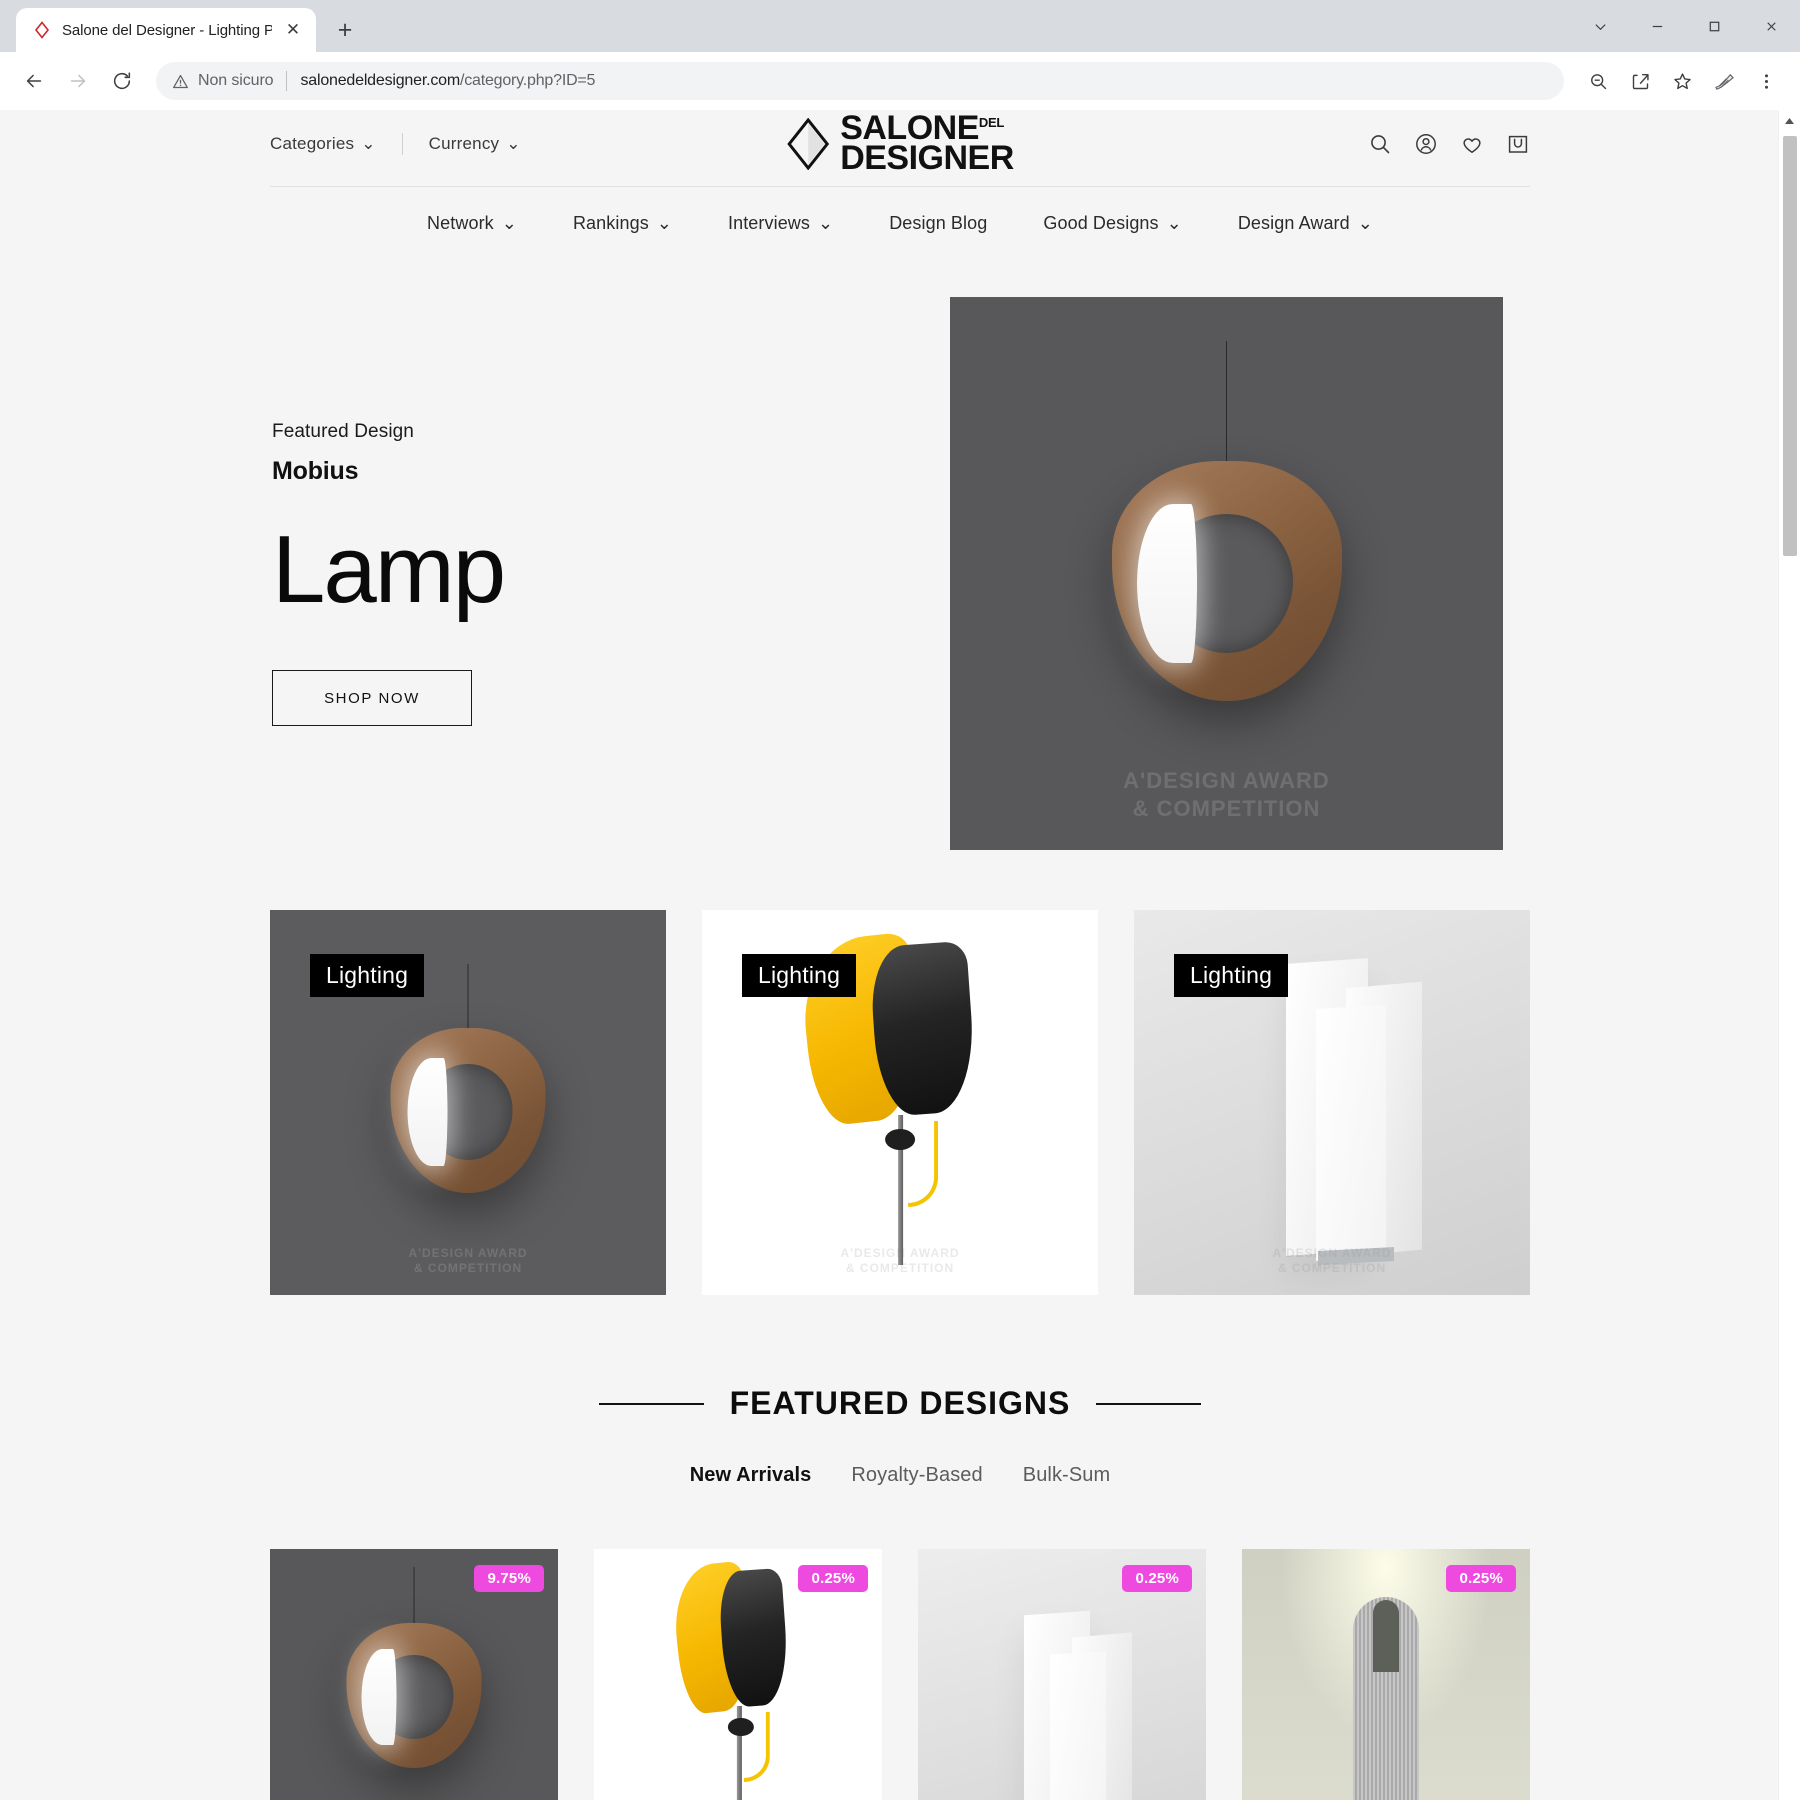 Image resolution: width=1800 pixels, height=1800 pixels. Describe the element at coordinates (287, 81) in the screenshot. I see `omnibox-divider` at that location.